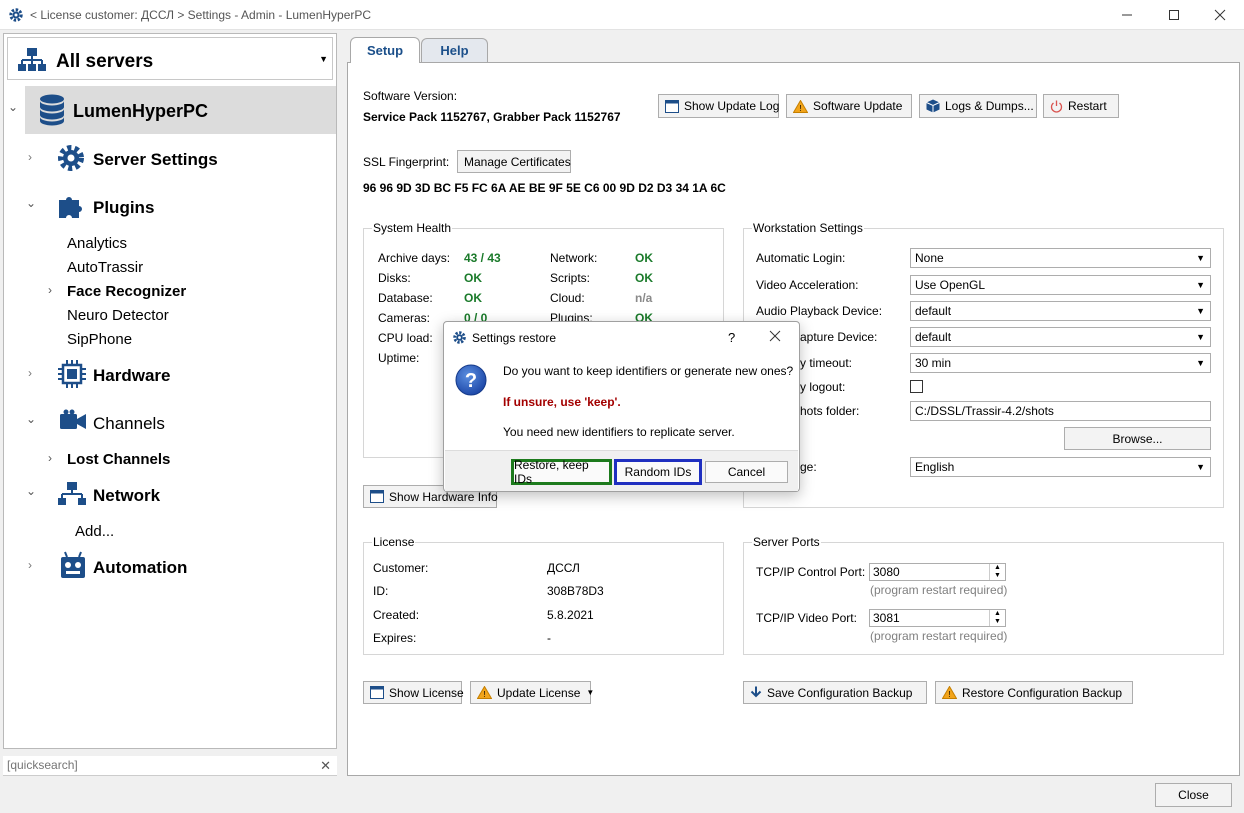  I want to click on audio-playback-select: default ▼, so click(1060, 311).